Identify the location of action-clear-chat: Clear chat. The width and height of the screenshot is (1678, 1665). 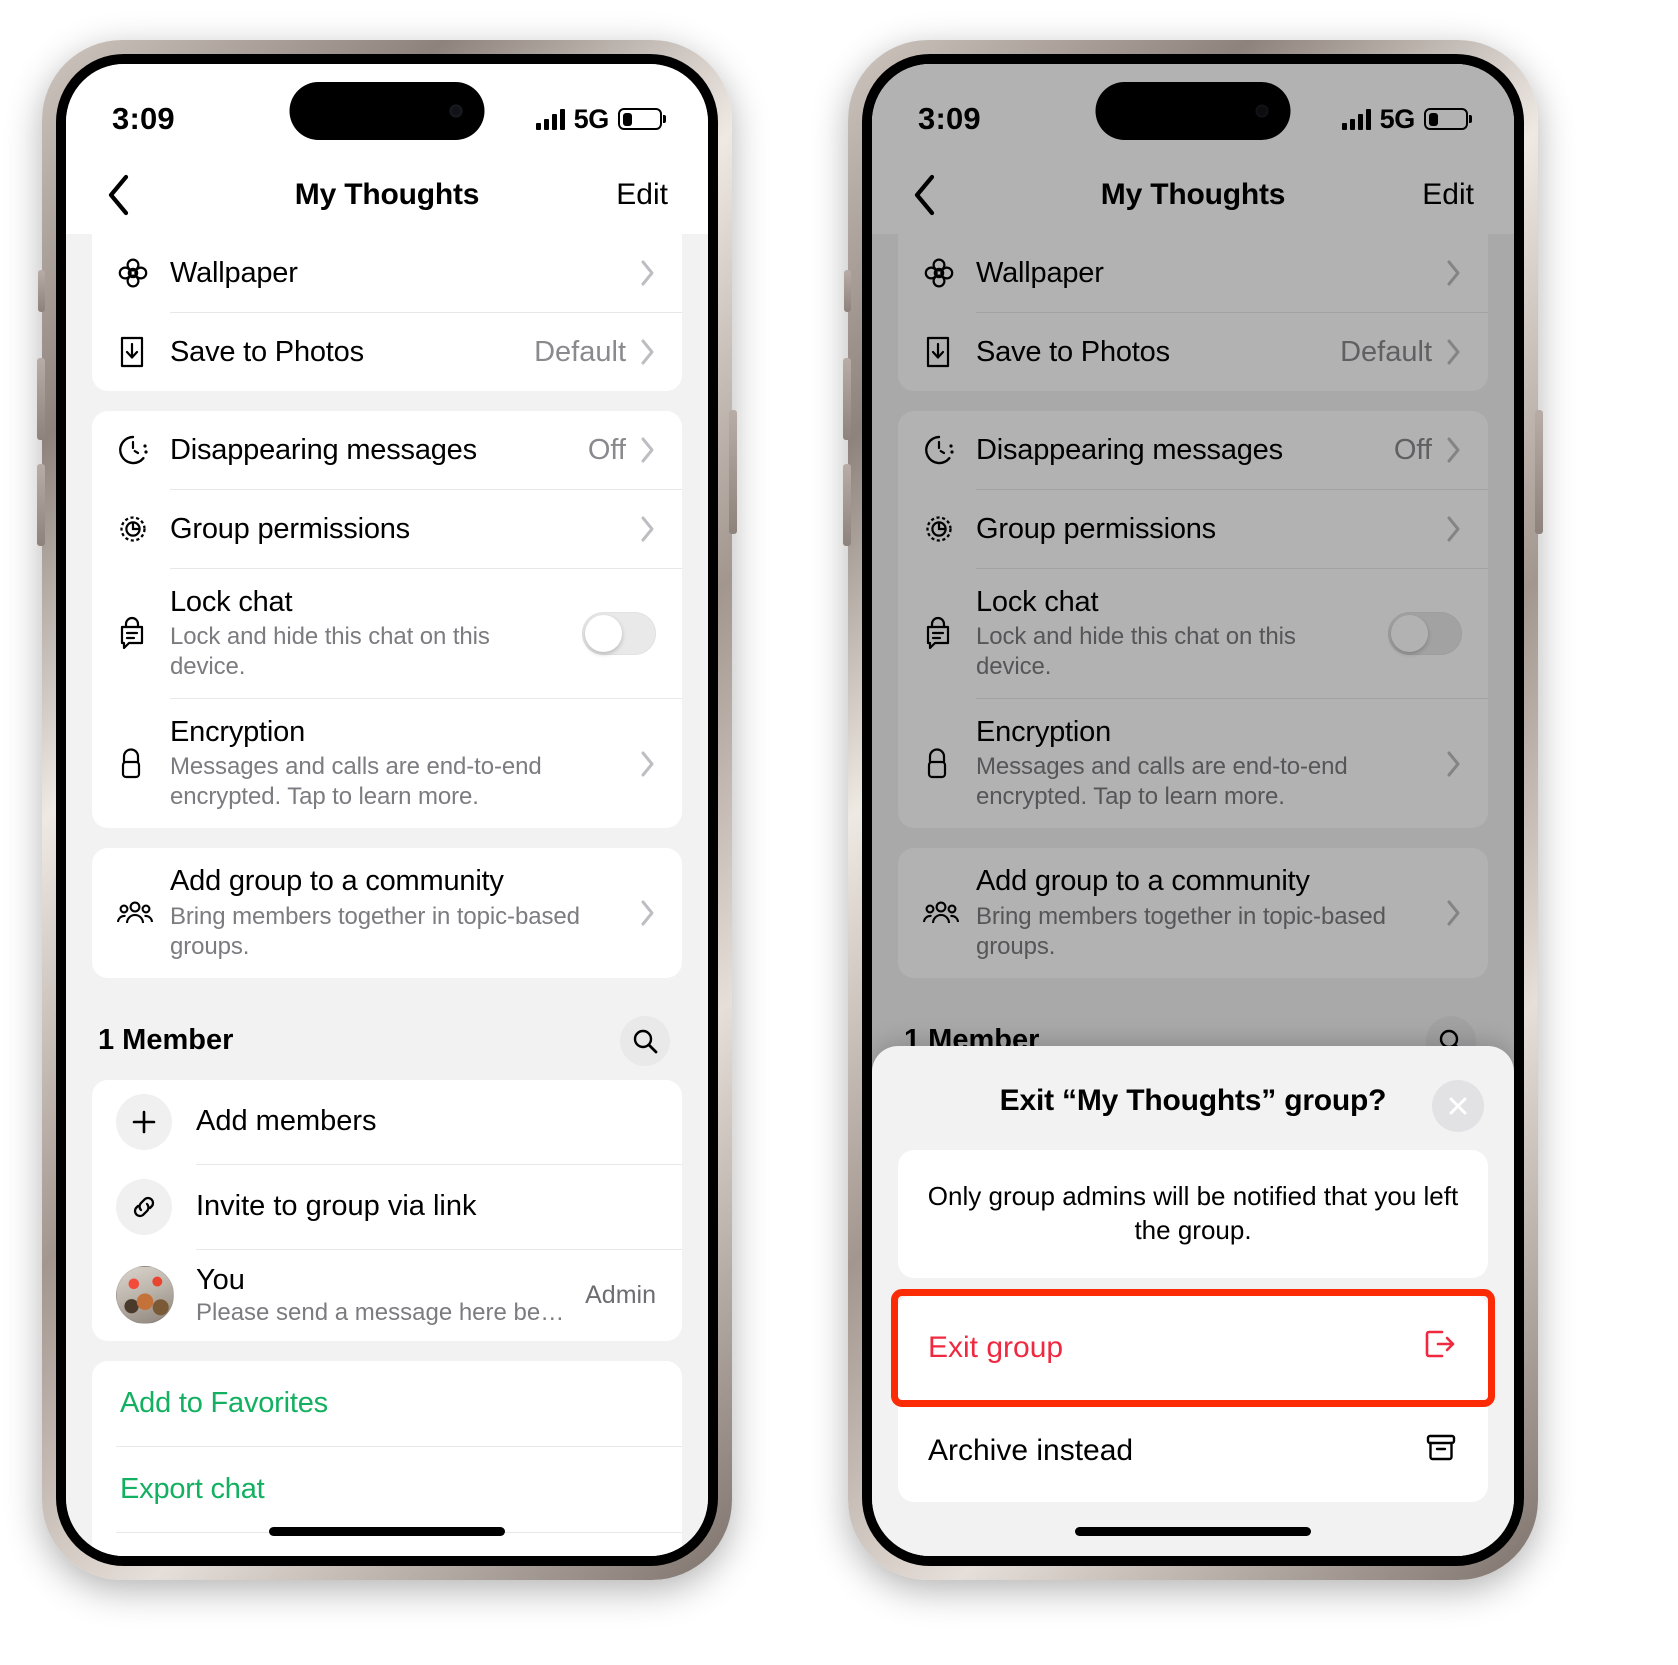
(387, 1544).